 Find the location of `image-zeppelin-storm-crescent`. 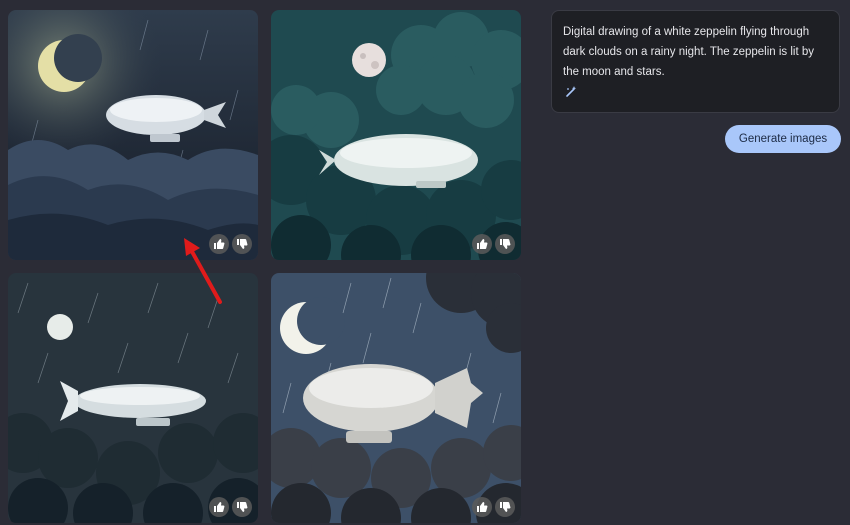

image-zeppelin-storm-crescent is located at coordinates (396, 398).